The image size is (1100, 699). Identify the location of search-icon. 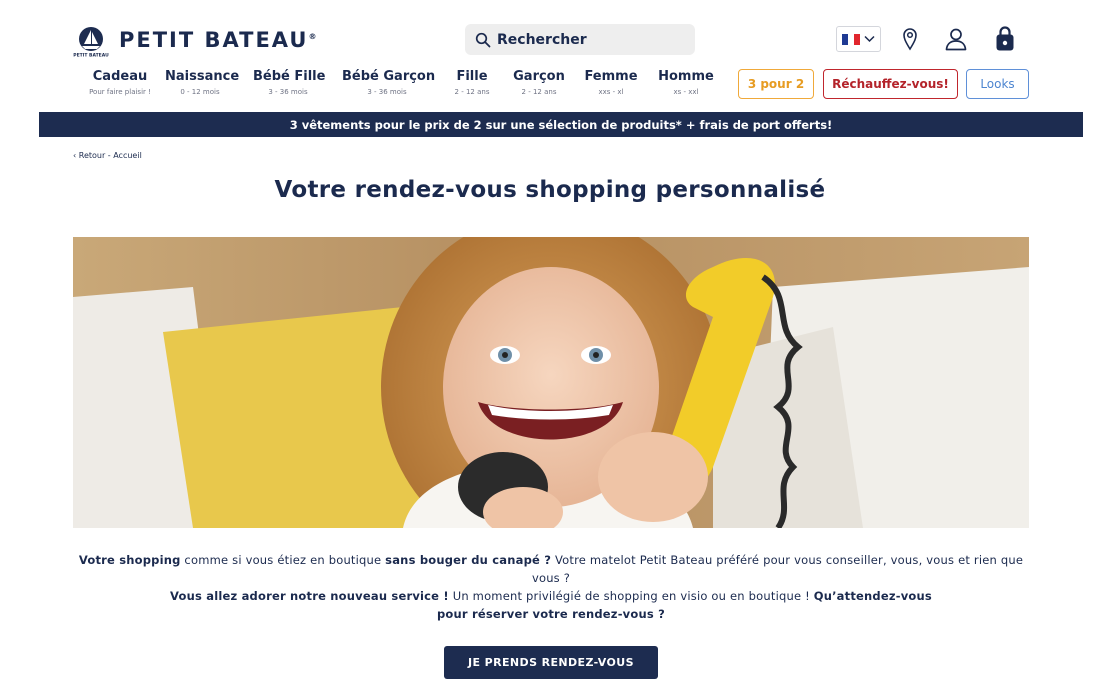
(483, 39).